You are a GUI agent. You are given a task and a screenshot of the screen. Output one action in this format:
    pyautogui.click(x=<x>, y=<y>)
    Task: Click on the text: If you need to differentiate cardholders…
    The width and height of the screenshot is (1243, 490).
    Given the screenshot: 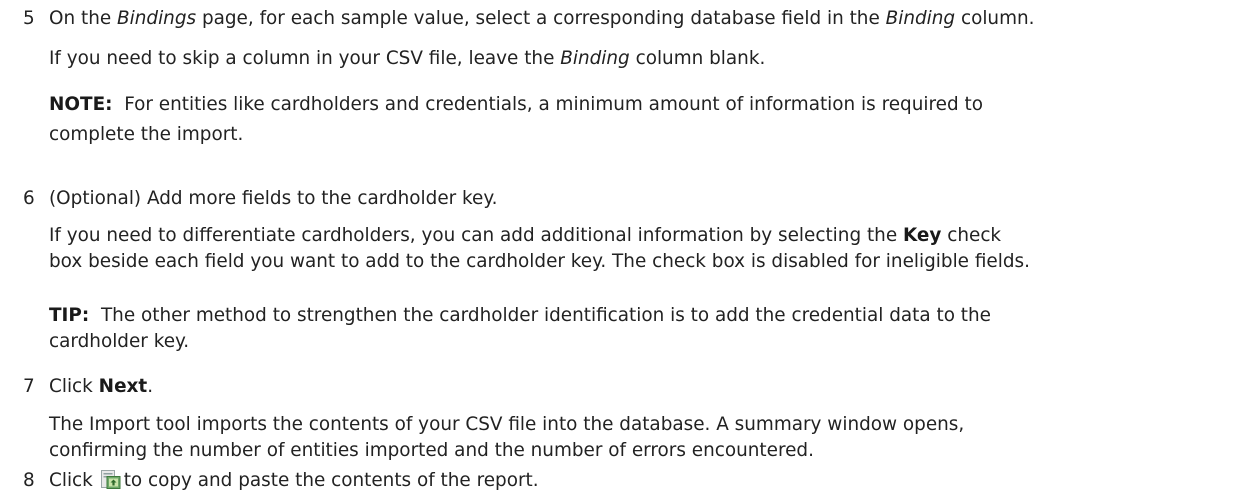 What is the action you would take?
    pyautogui.click(x=476, y=235)
    